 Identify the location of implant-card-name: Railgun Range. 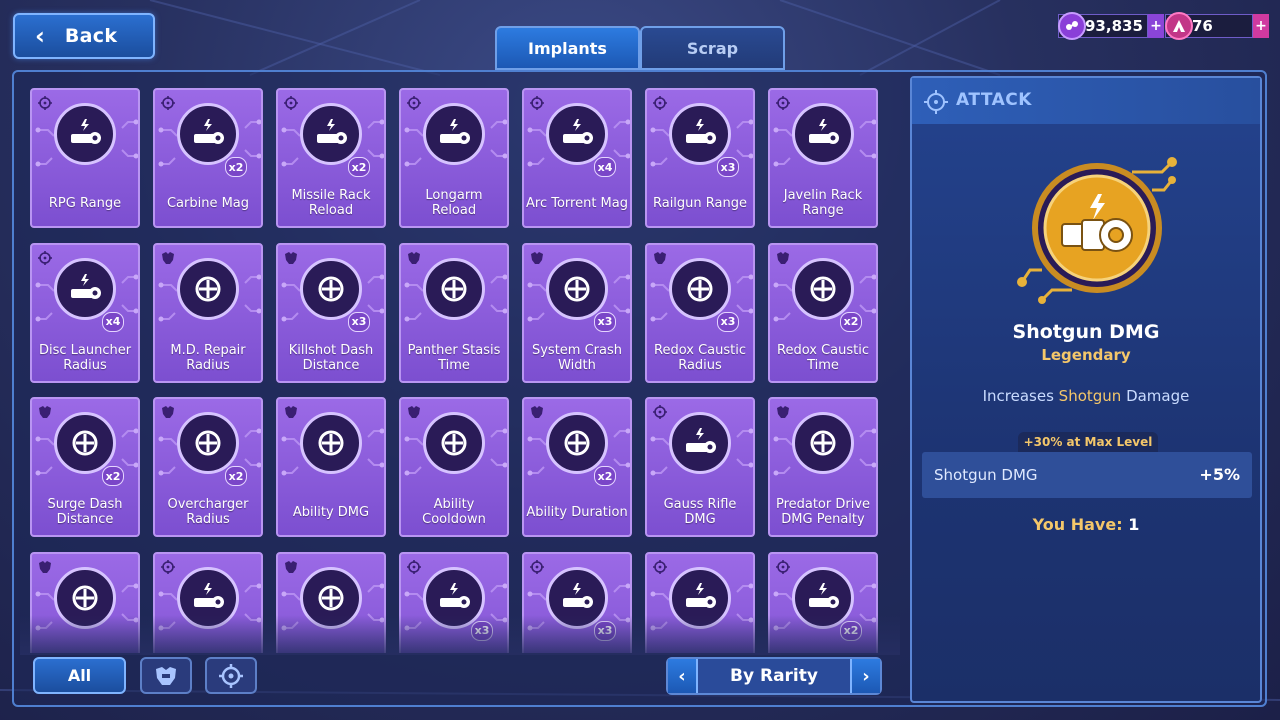
(699, 203).